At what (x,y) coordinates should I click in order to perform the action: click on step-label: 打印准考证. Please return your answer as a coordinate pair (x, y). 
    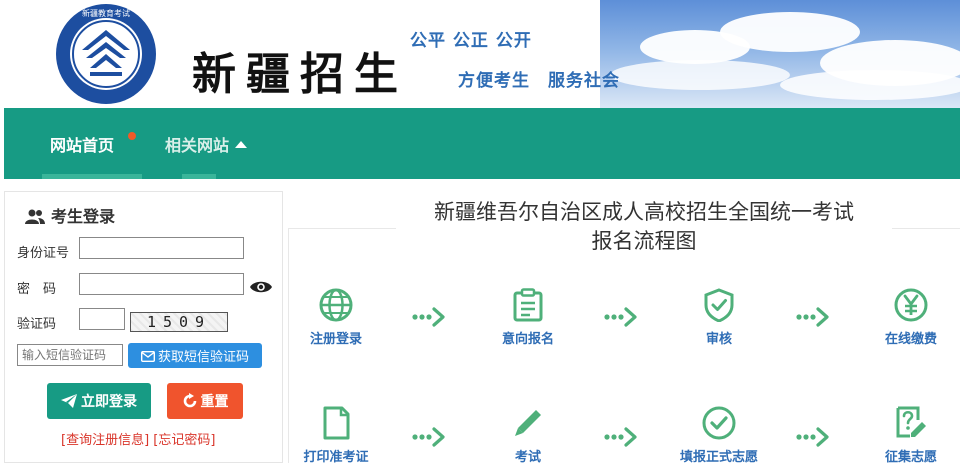
    Looking at the image, I should click on (336, 456).